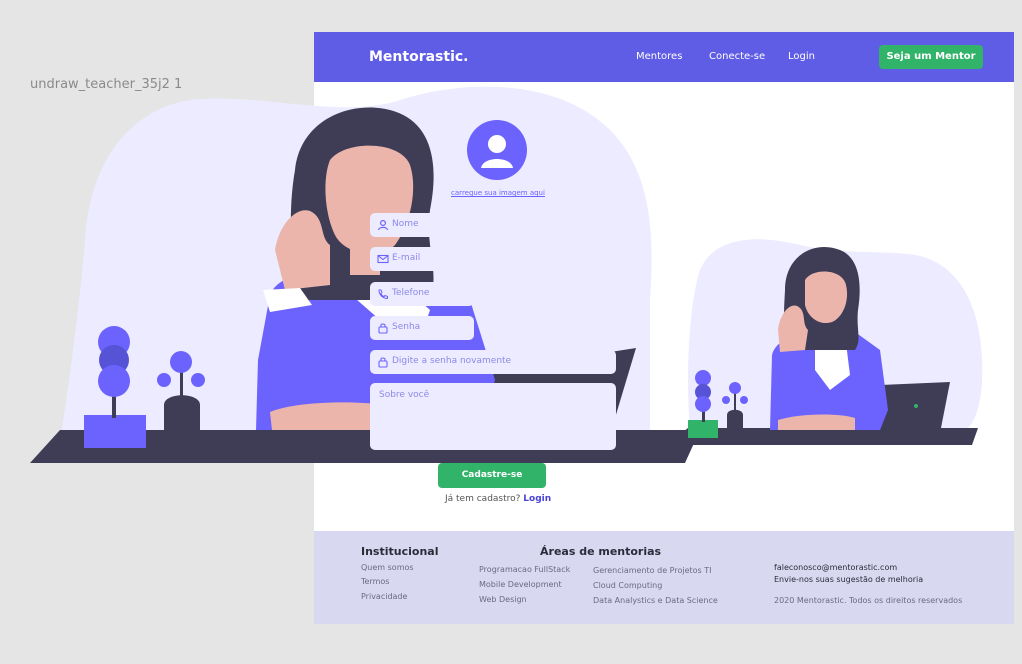 This screenshot has height=664, width=1022. I want to click on footer-link-termos: Termos, so click(375, 581).